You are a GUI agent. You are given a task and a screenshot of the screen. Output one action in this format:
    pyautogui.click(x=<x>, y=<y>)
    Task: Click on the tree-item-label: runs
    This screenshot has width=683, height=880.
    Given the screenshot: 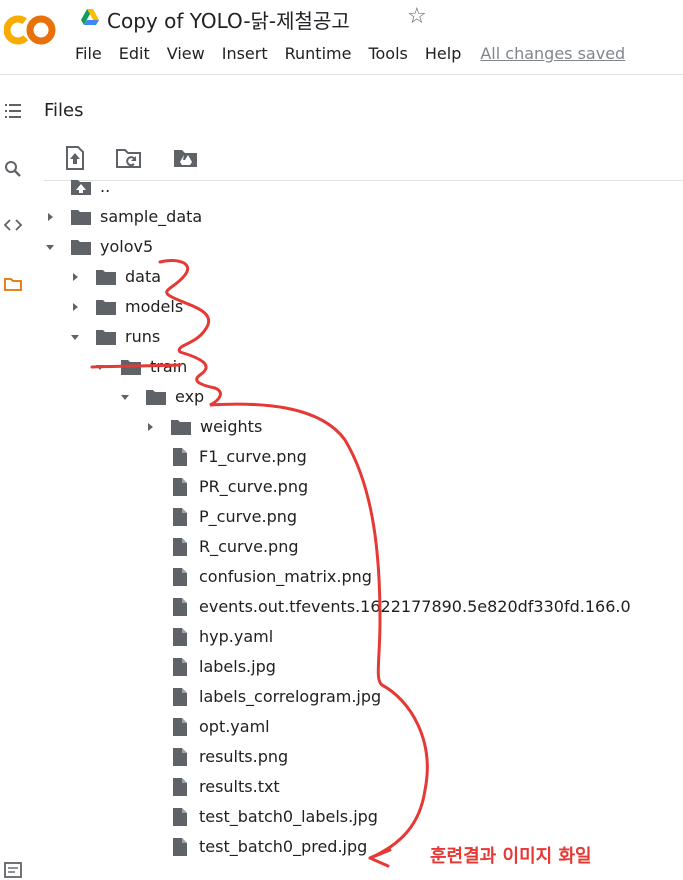 What is the action you would take?
    pyautogui.click(x=143, y=336)
    